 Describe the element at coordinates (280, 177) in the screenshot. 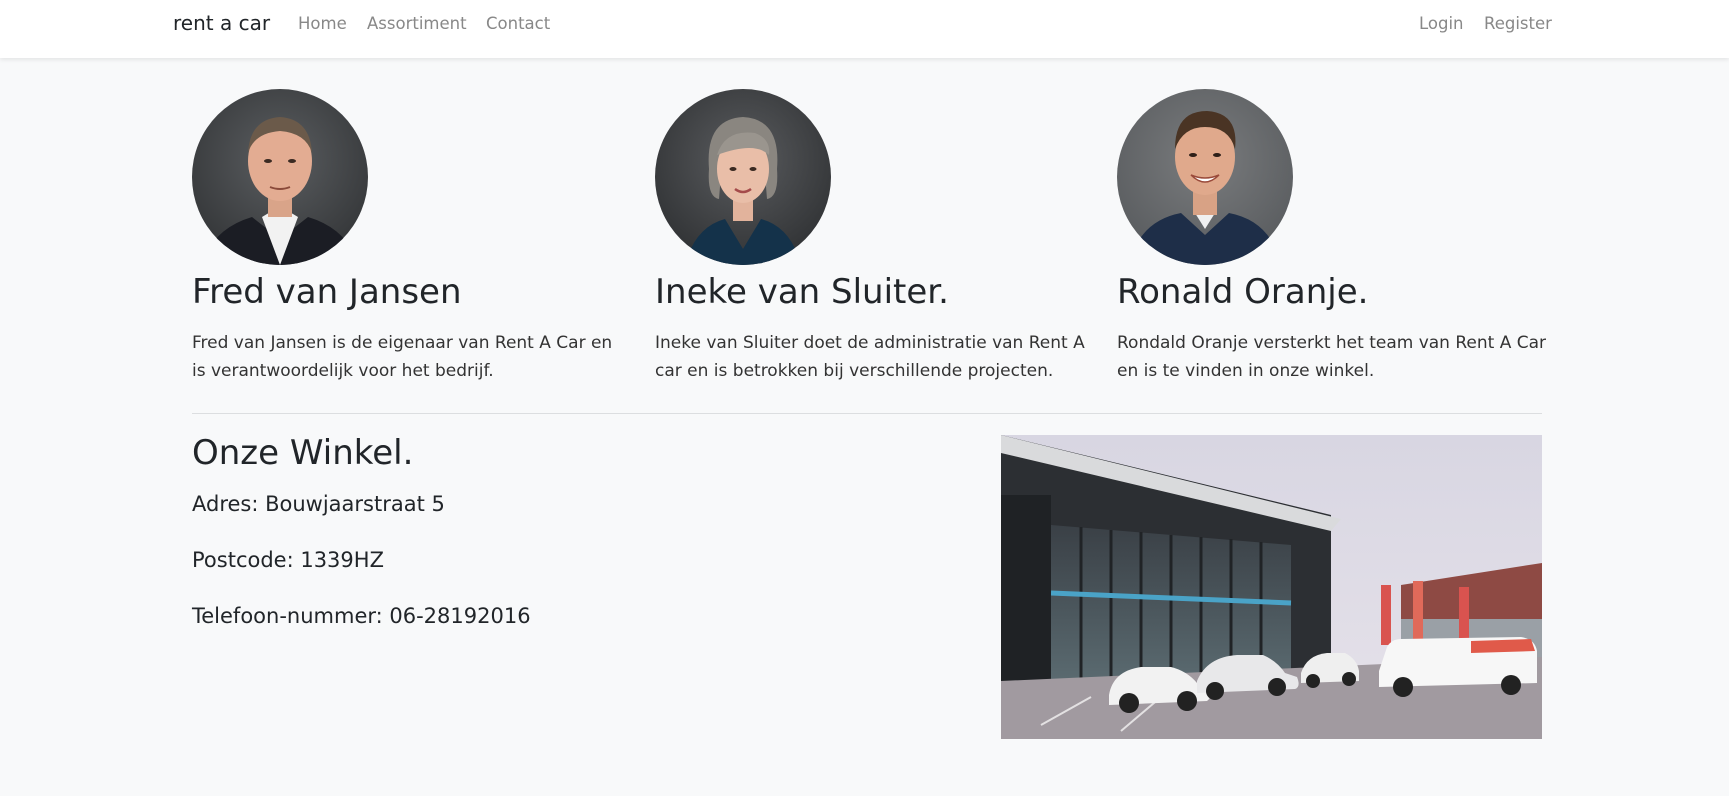

I see `avatar-fred` at that location.